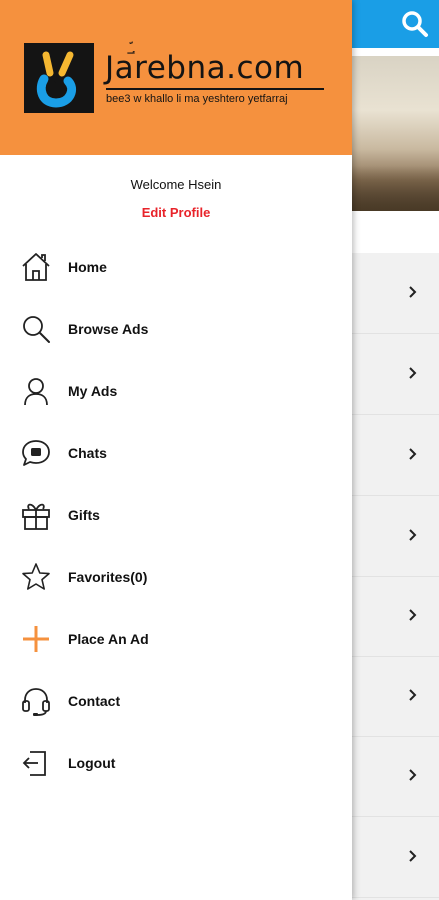 The image size is (439, 900). What do you see at coordinates (176, 763) in the screenshot?
I see `menu-item-logout: Logout` at bounding box center [176, 763].